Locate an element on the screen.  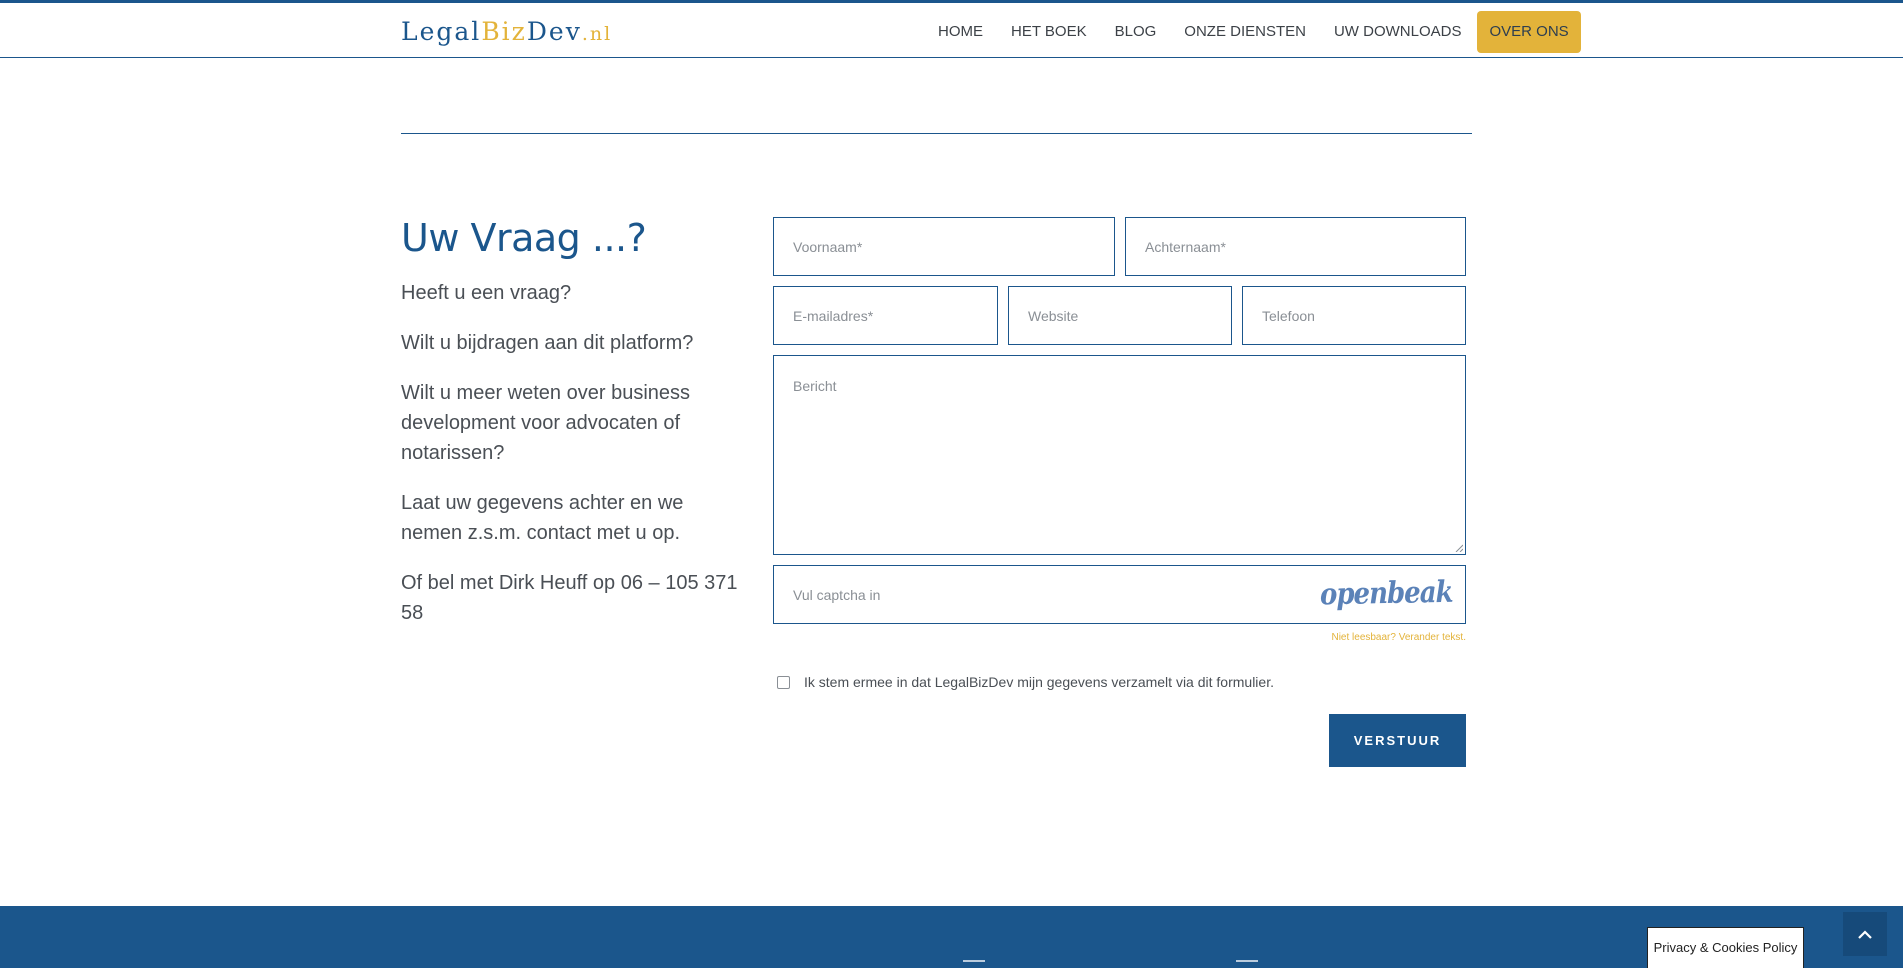
captcha-refresh-link: Niet leesbaar? Verander tekst. is located at coordinates (1383, 637).